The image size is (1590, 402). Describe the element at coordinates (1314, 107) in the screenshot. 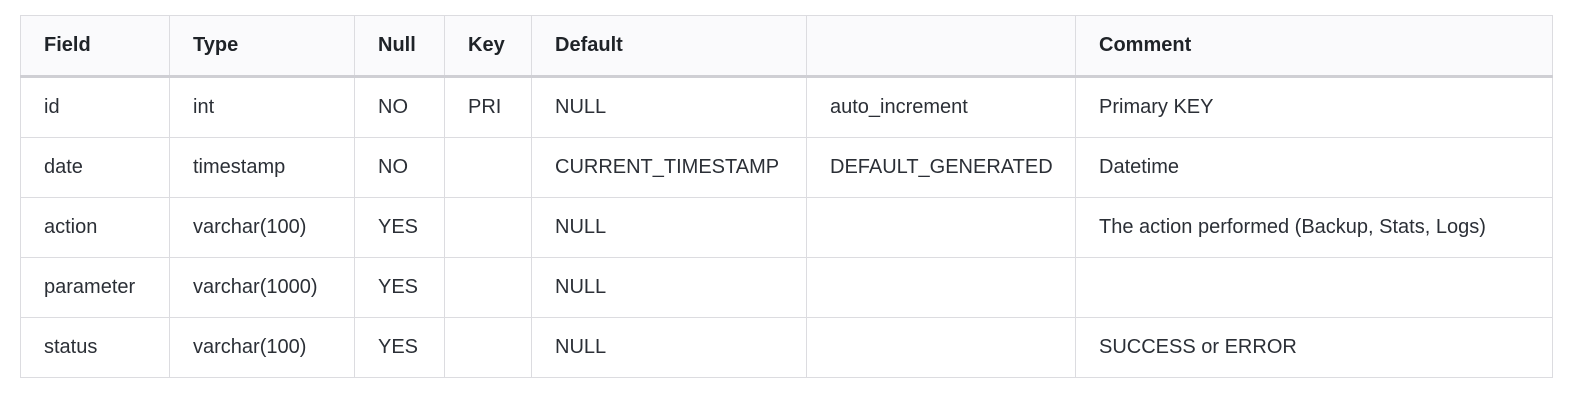

I see `cell-comment: Primary KEY` at that location.